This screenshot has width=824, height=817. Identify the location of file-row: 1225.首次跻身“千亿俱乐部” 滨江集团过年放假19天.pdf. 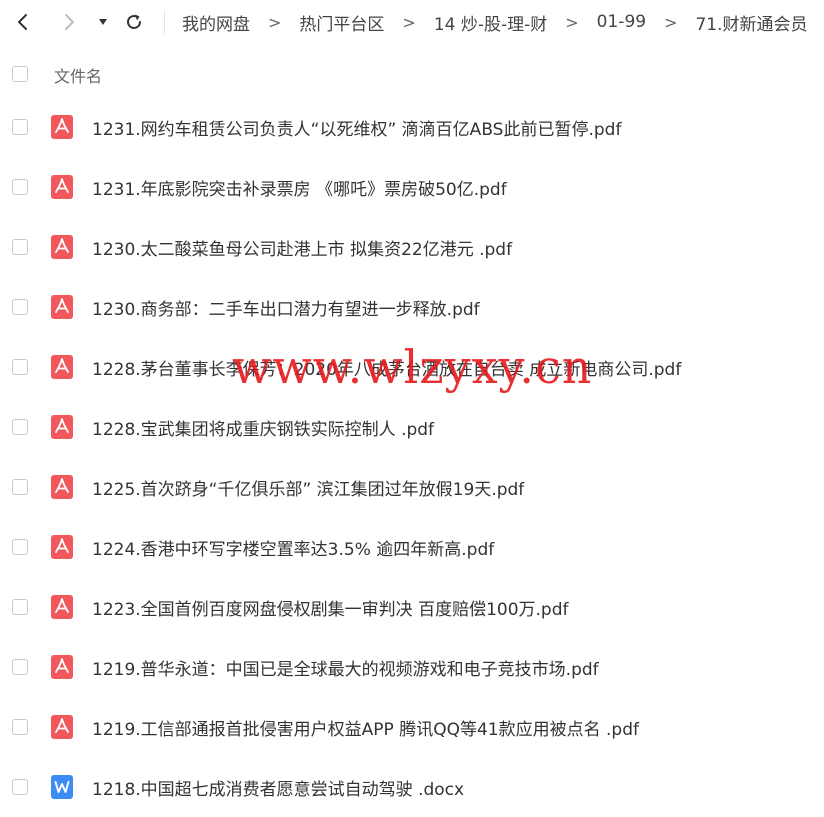
(412, 487).